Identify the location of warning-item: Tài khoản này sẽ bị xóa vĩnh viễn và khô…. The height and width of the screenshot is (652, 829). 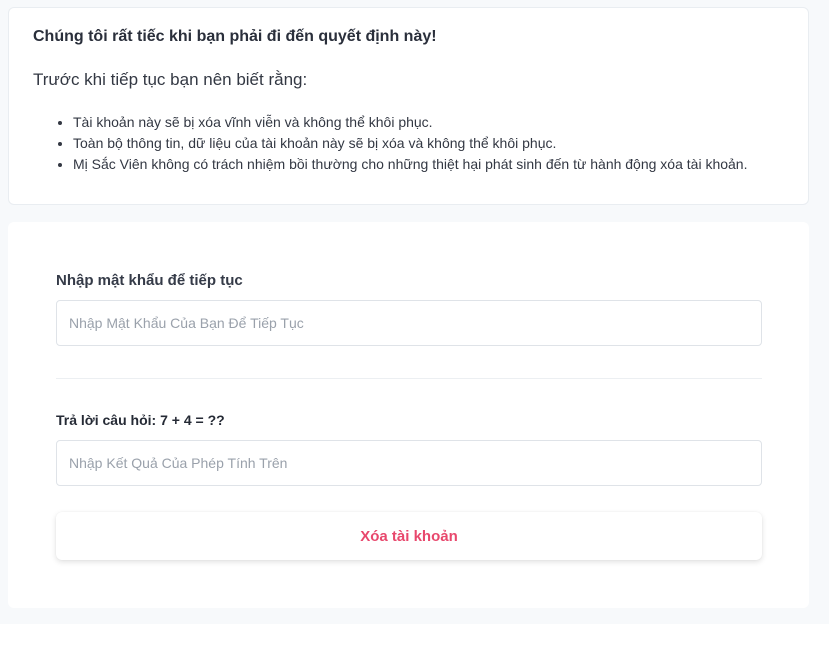
(410, 122).